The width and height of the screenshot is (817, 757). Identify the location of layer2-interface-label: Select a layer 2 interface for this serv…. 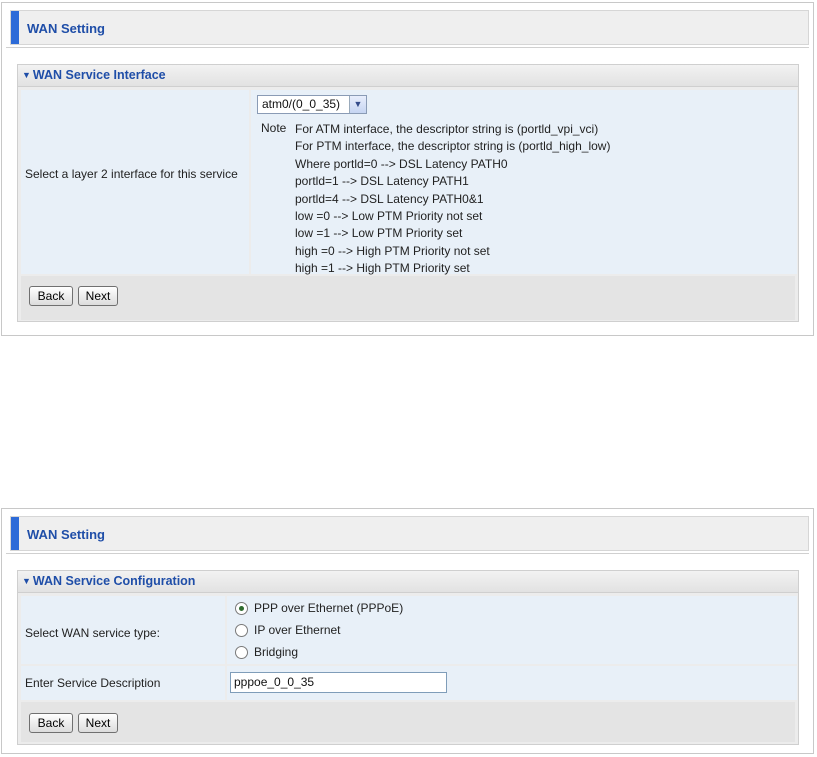
(135, 182).